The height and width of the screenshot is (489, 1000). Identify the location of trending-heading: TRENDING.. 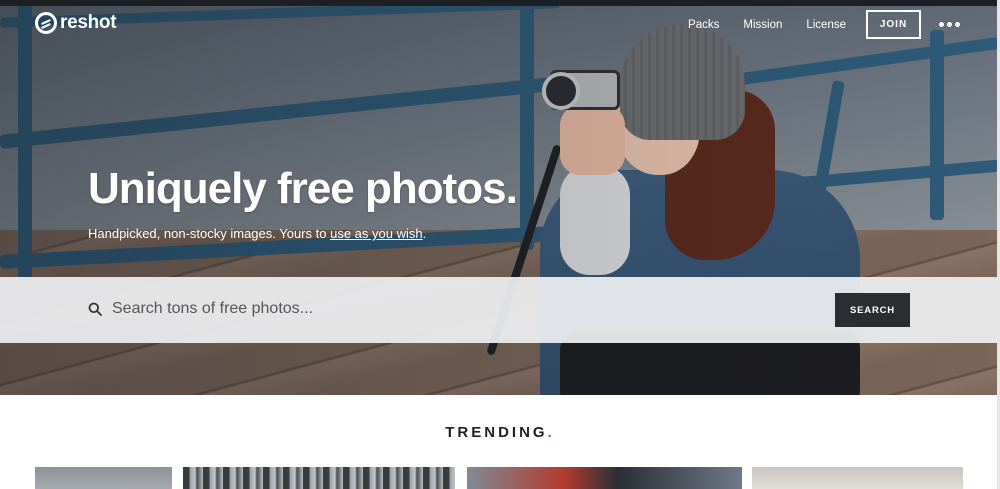
(500, 432).